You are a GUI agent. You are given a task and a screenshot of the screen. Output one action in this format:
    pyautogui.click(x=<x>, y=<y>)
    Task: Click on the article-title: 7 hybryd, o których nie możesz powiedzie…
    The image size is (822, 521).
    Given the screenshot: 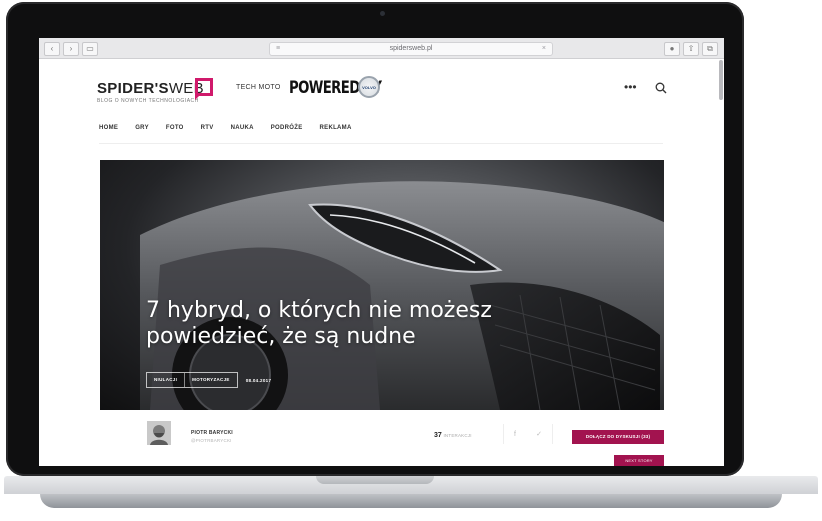 What is the action you would take?
    pyautogui.click(x=356, y=324)
    